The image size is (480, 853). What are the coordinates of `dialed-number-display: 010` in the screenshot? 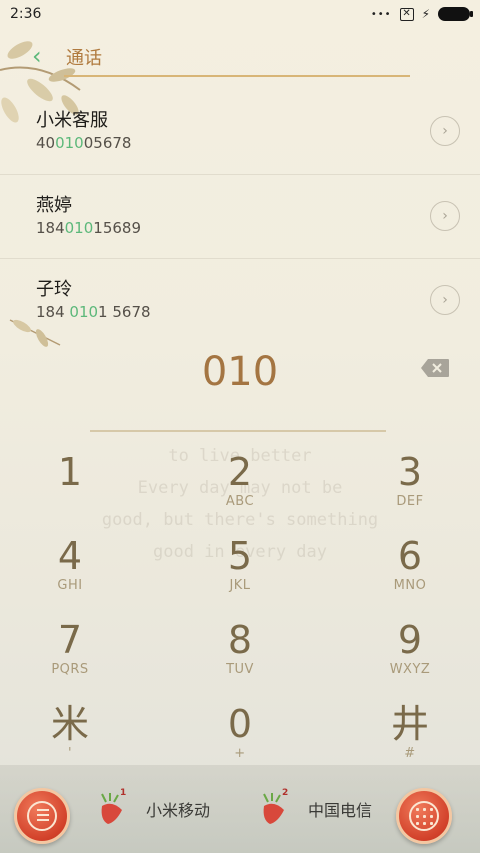 It's located at (240, 372).